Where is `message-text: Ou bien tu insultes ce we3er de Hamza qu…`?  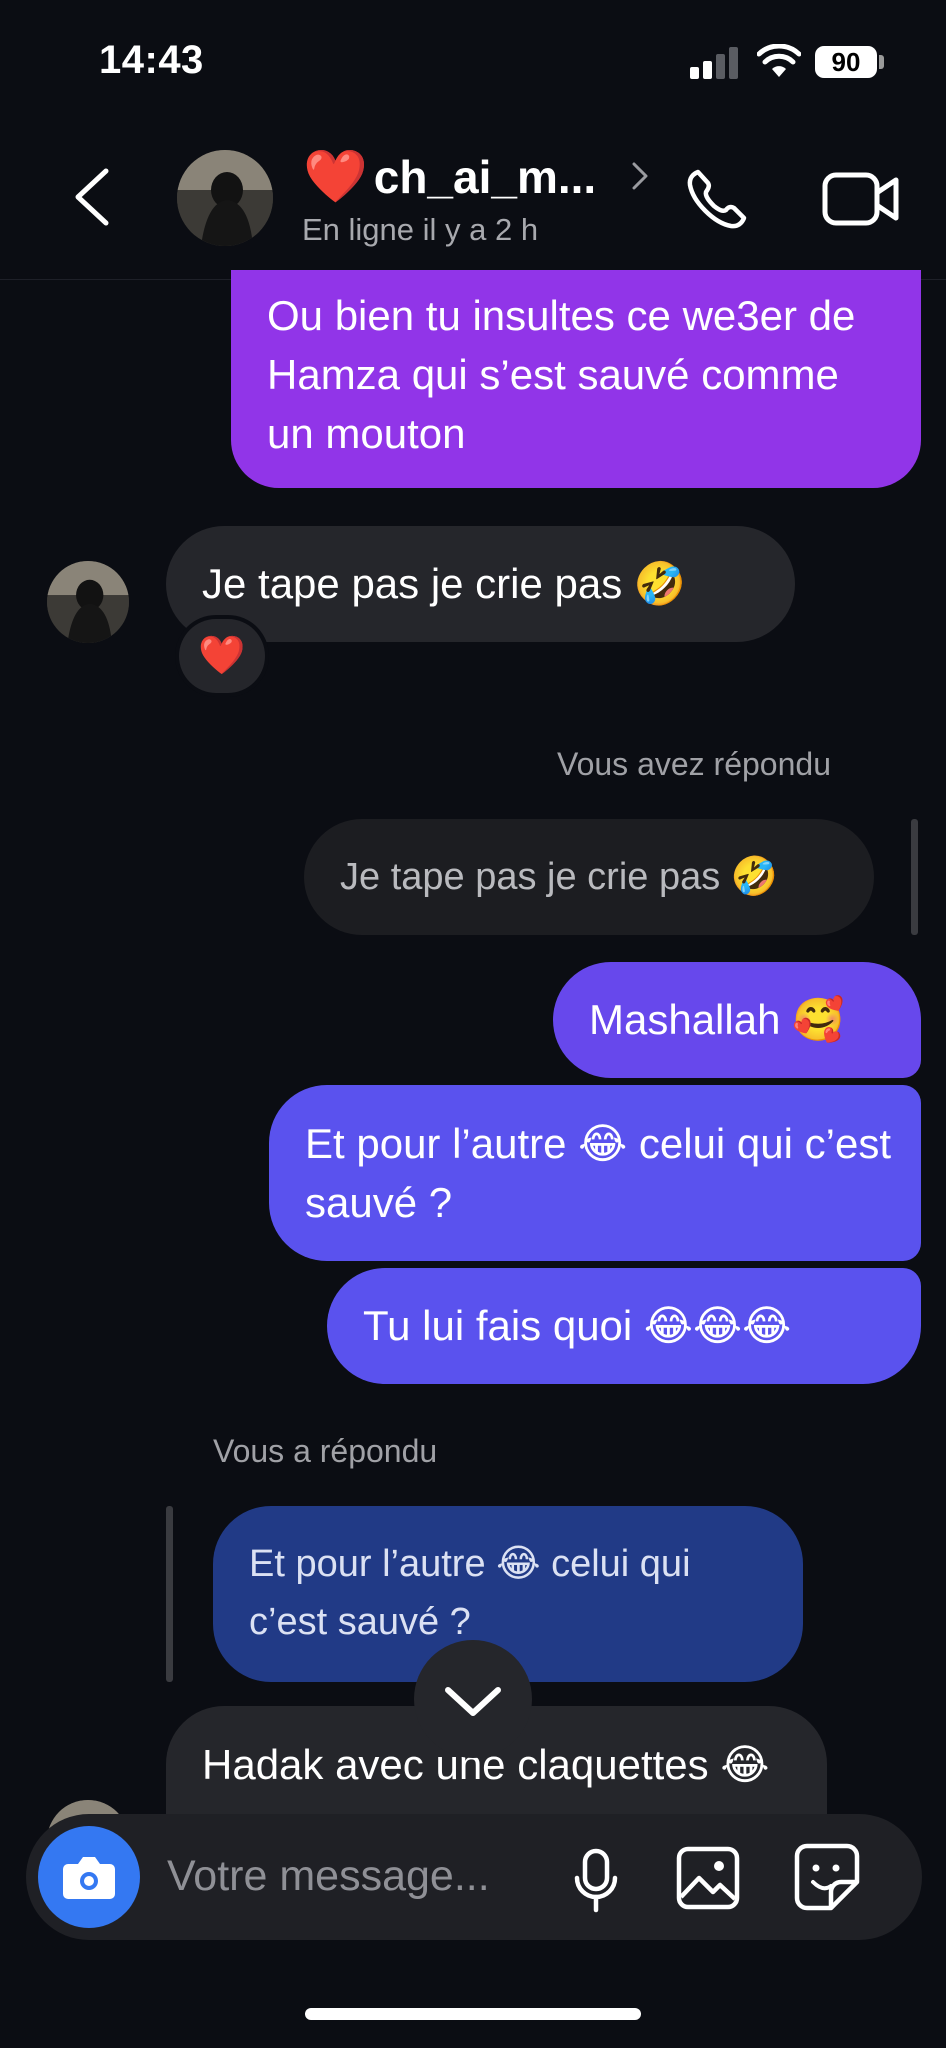 message-text: Ou bien tu insultes ce we3er de Hamza qu… is located at coordinates (561, 374).